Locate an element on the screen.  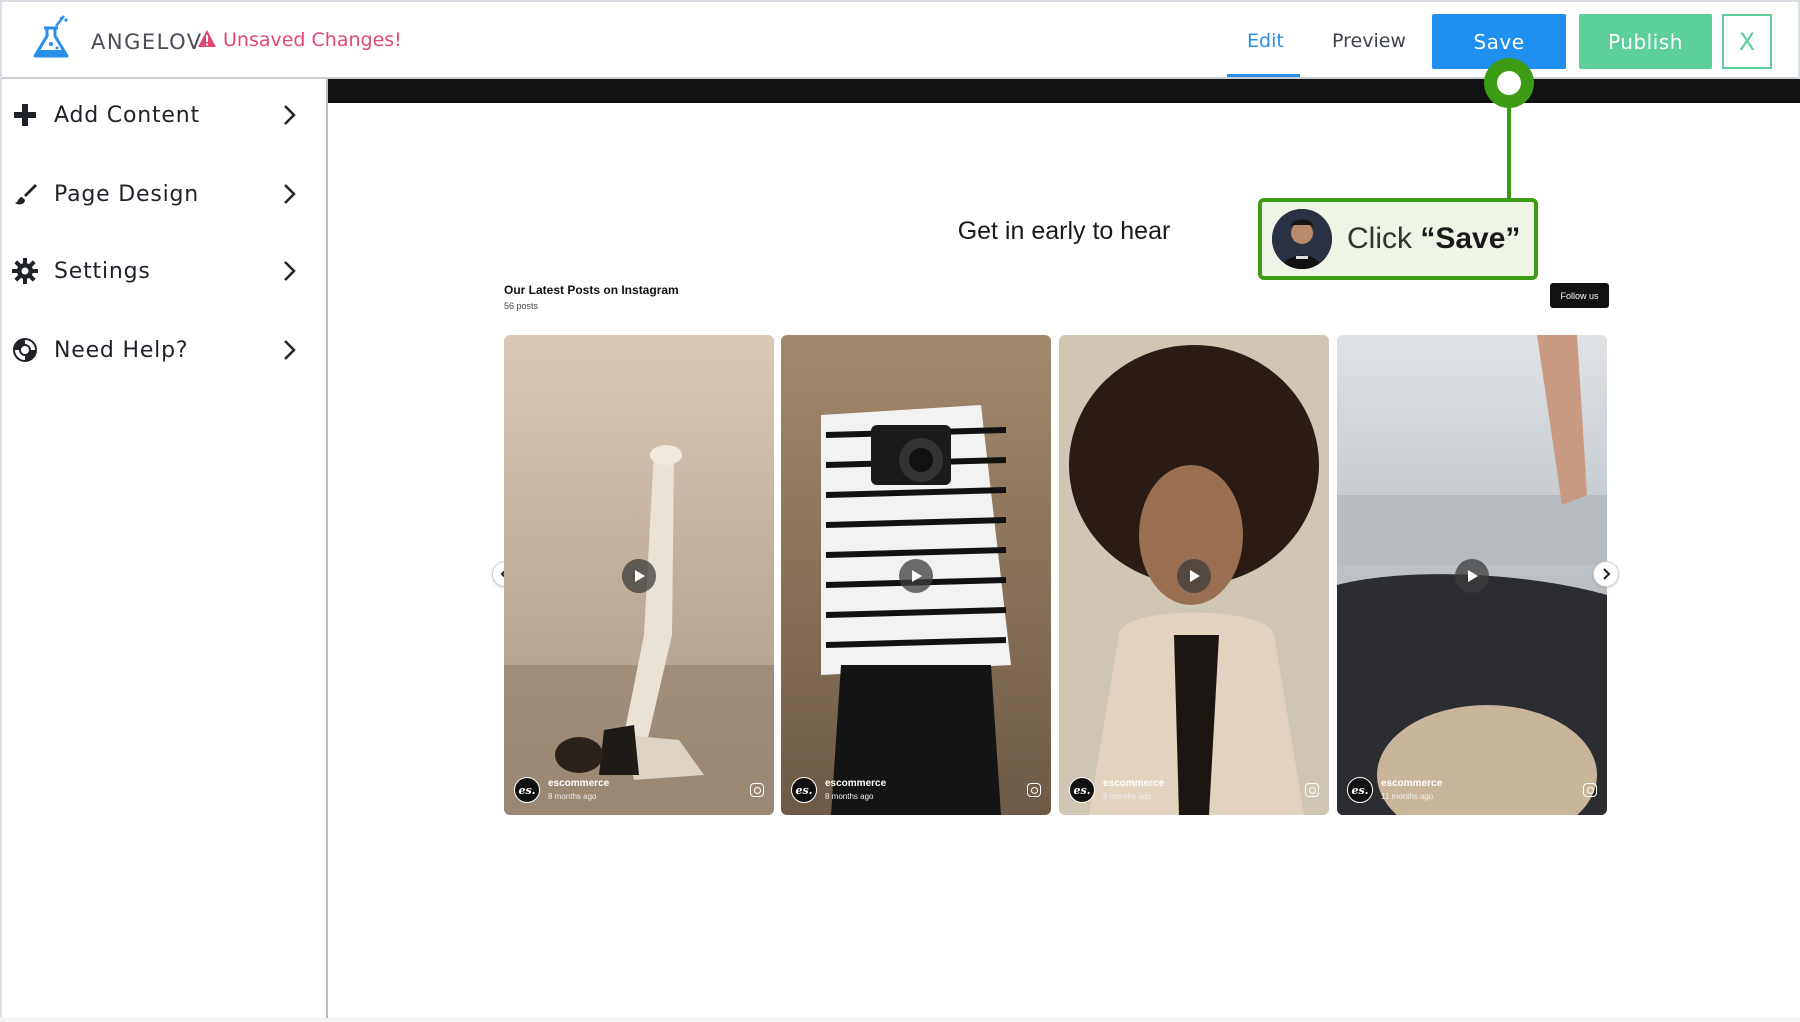
instagram-post-count: 56 posts is located at coordinates (521, 306).